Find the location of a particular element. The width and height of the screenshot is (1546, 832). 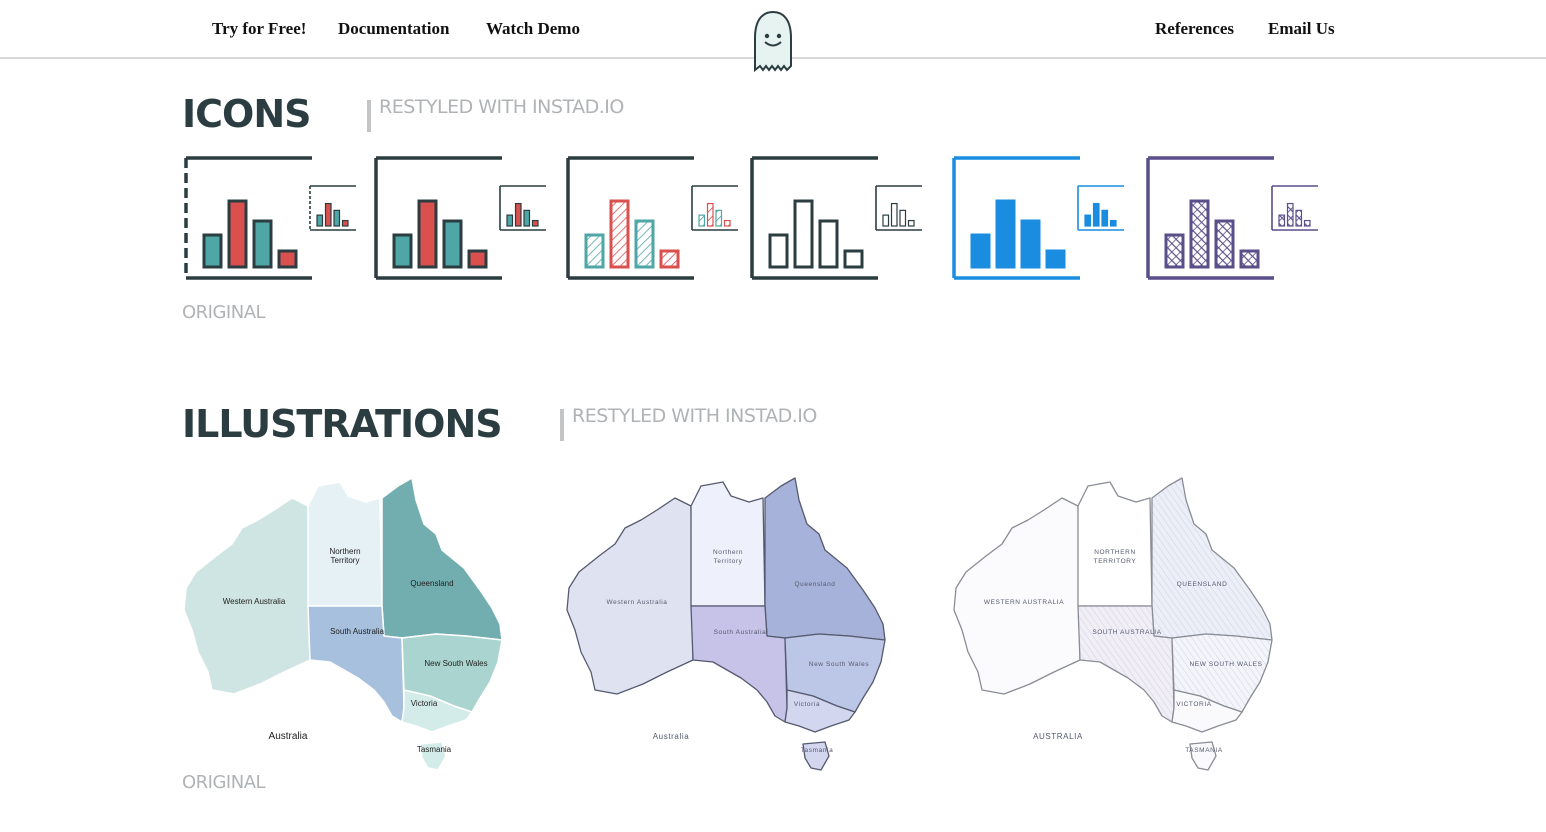

illustrations-section-title: ILLUSTRATIONS is located at coordinates (342, 424).